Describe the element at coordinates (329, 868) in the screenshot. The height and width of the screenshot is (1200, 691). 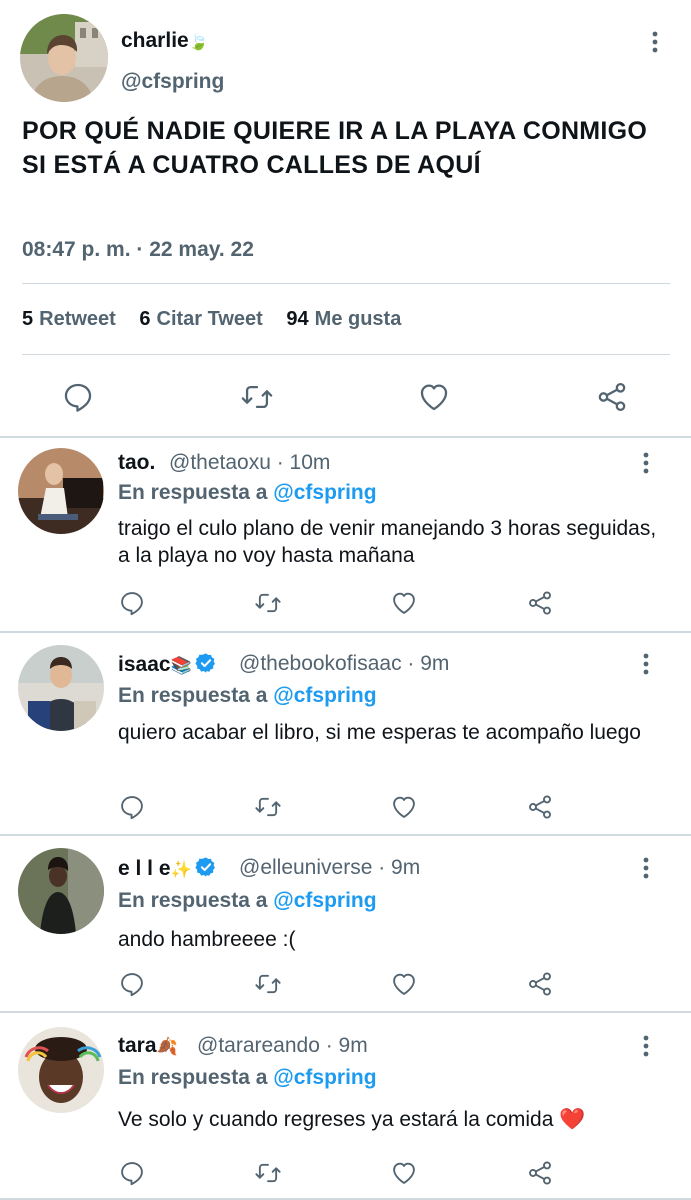
I see `reply-handle-time: @elleuniverse · 9m` at that location.